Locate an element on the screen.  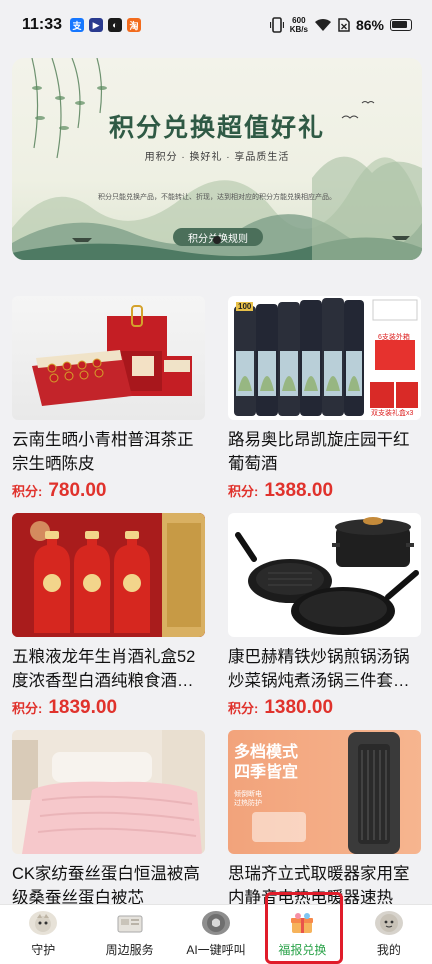
product-title: CK家纺蚕丝蛋白恒温被高级桑蚕丝蛋白被芯 is located at coordinates (108, 886).